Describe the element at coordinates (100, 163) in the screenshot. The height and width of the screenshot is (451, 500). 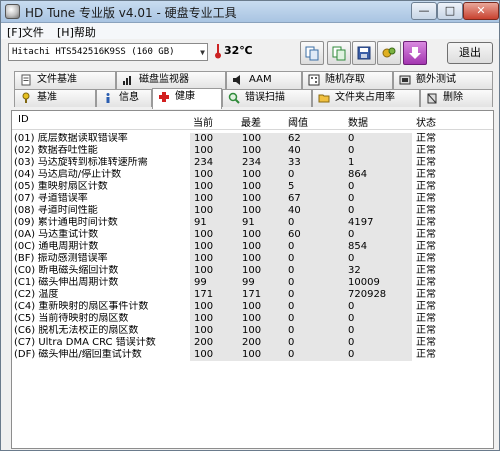
I see `attribute-name: (03) 马达旋转到标准转速所需` at that location.